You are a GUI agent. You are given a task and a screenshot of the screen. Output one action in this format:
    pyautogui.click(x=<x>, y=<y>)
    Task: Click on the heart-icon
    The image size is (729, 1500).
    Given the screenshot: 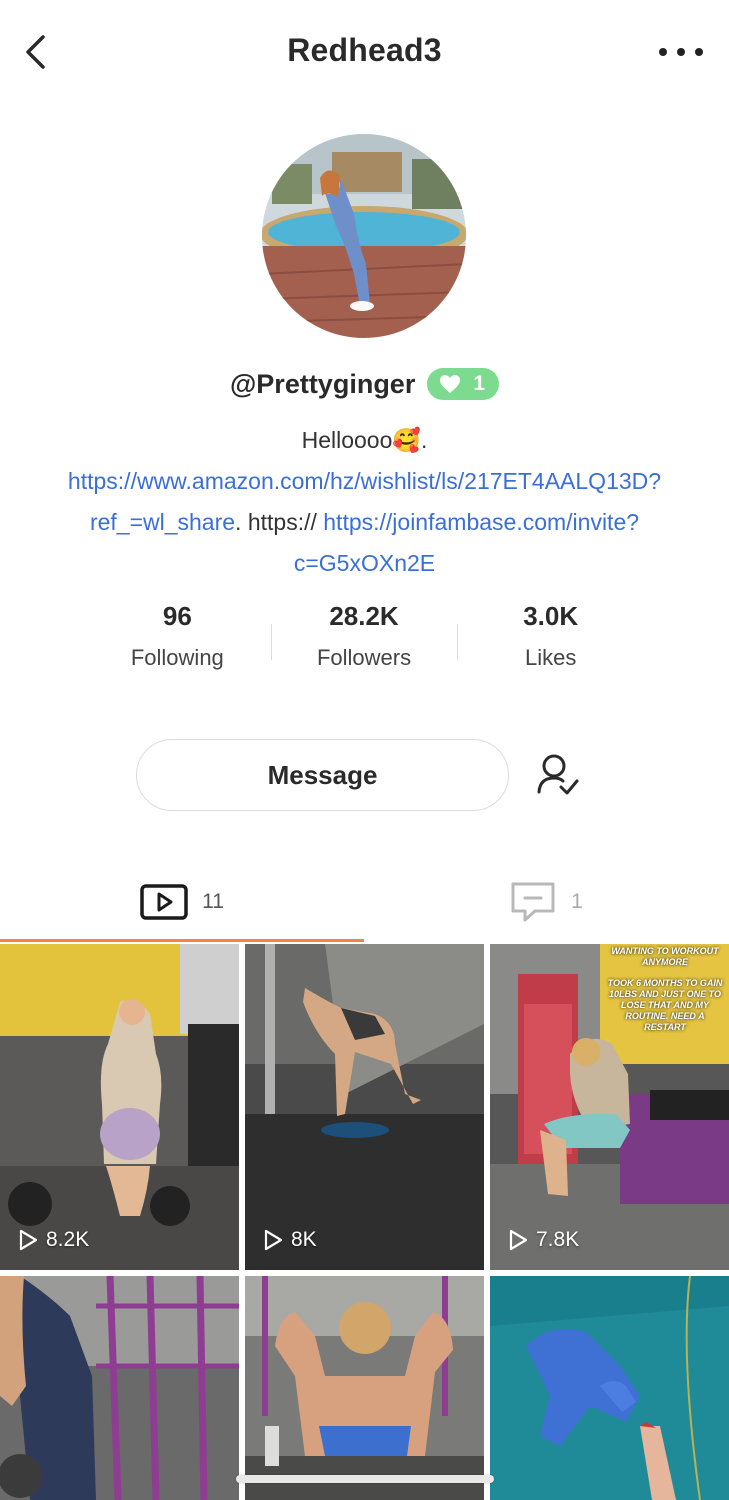 What is the action you would take?
    pyautogui.click(x=450, y=384)
    